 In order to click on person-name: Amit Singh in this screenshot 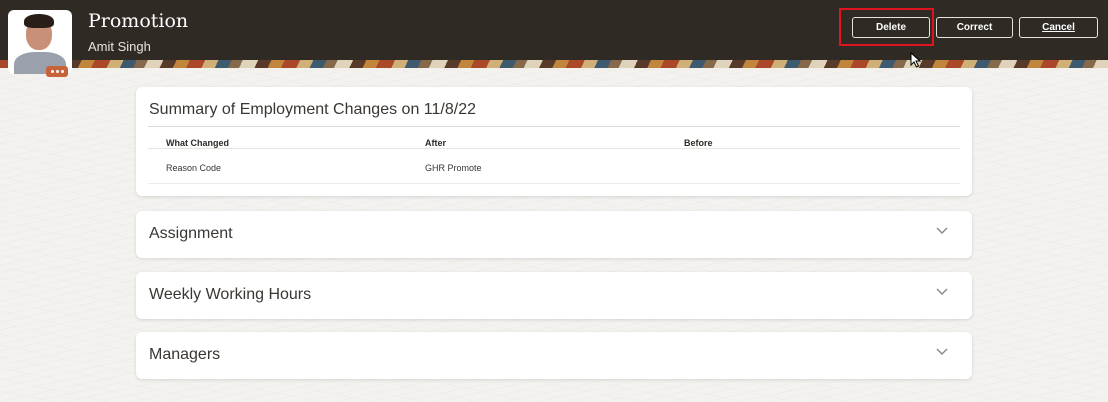, I will do `click(119, 46)`.